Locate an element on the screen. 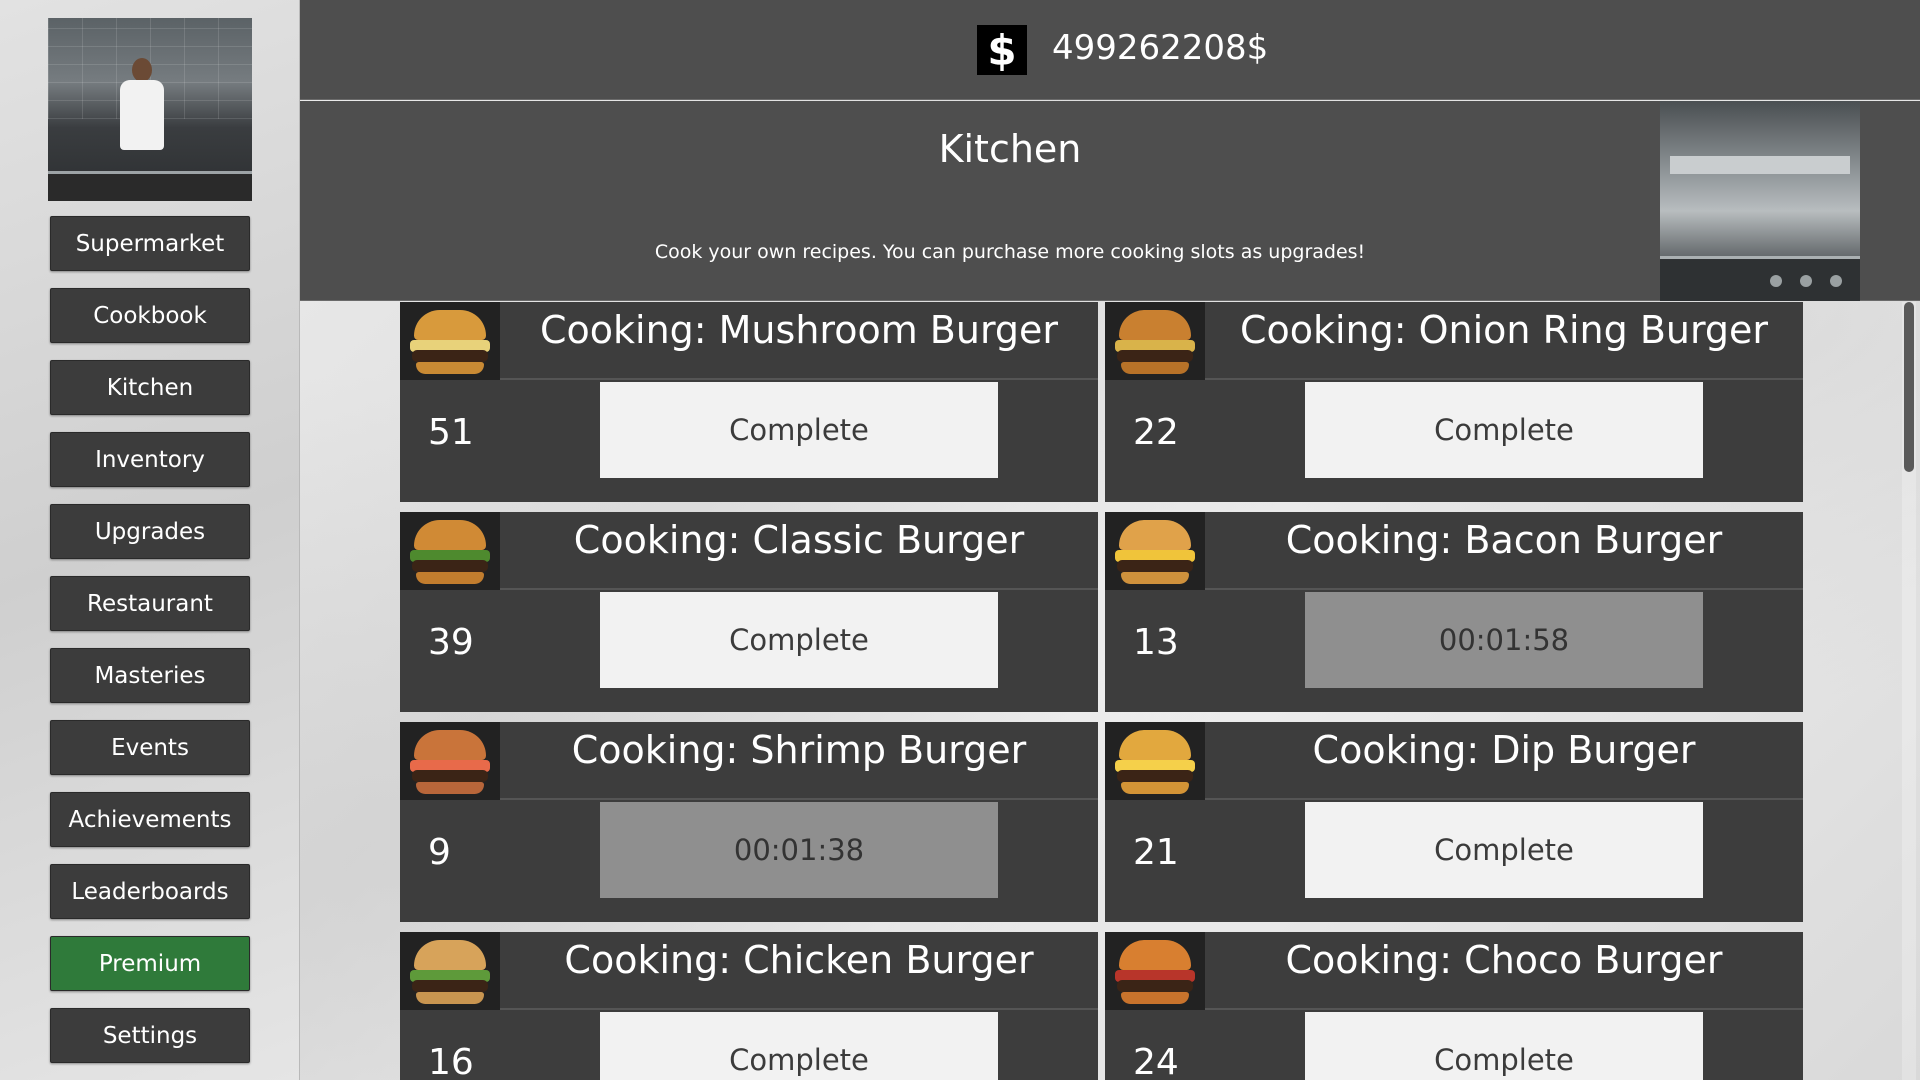 This screenshot has width=1920, height=1080. recipe-count: 9 is located at coordinates (439, 852).